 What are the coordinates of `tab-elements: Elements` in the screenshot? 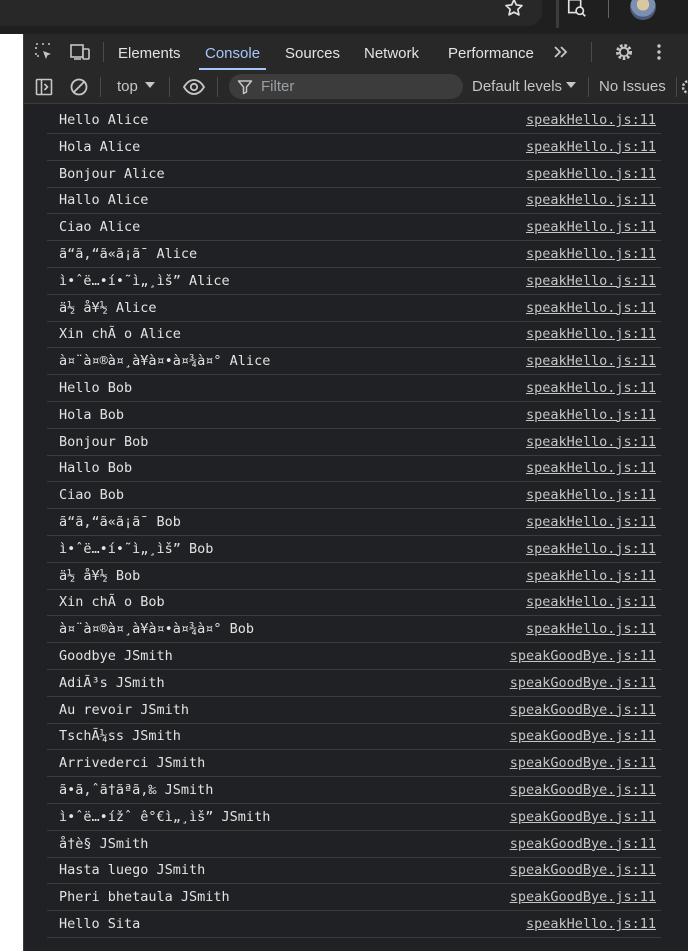 It's located at (149, 52).